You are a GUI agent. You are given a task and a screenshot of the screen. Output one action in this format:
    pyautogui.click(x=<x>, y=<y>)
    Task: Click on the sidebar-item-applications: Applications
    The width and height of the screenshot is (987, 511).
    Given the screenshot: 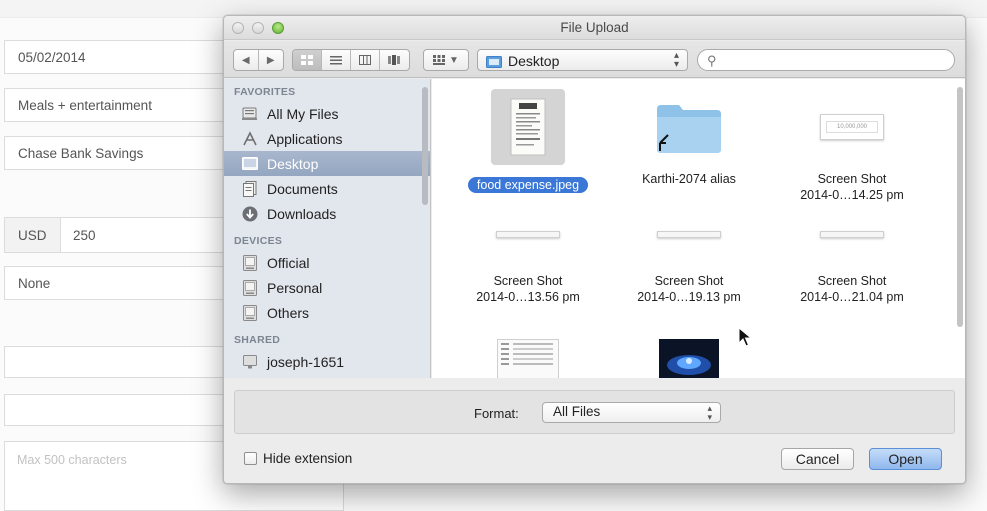 What is the action you would take?
    pyautogui.click(x=327, y=138)
    